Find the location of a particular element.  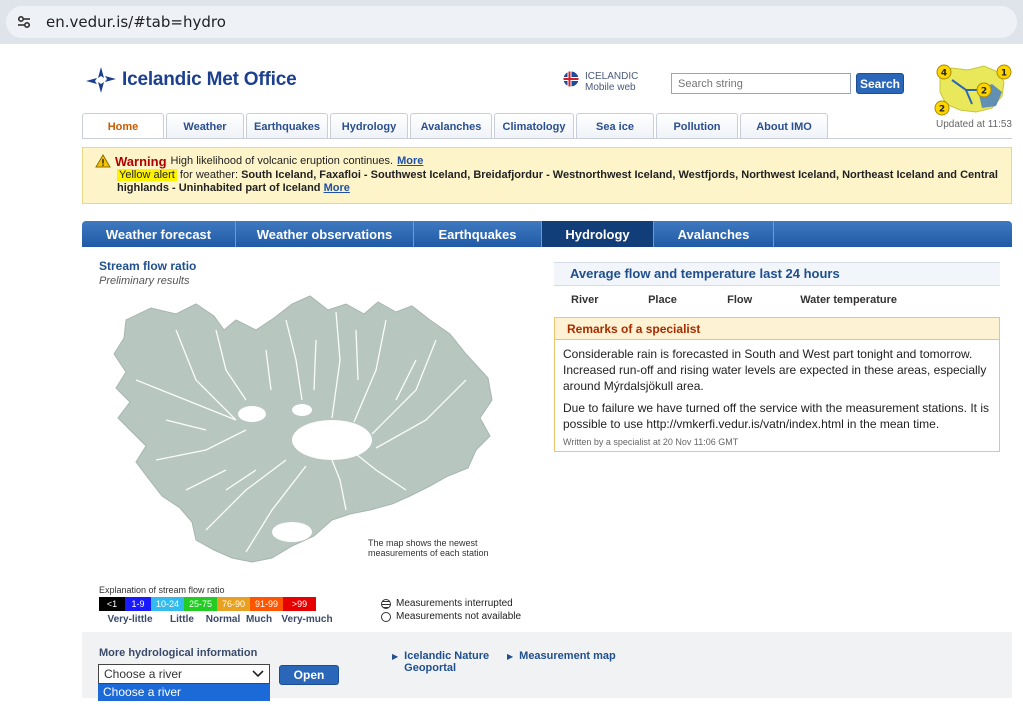

alert-more-link: More is located at coordinates (337, 188).